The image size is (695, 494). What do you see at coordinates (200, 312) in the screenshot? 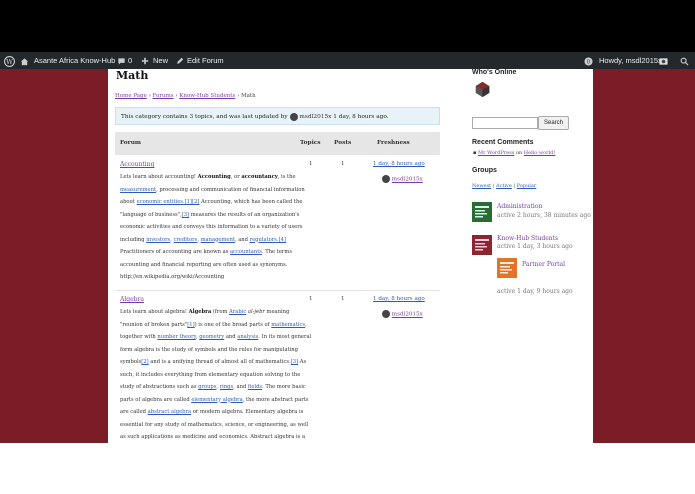
I see `description-text: Algebra` at bounding box center [200, 312].